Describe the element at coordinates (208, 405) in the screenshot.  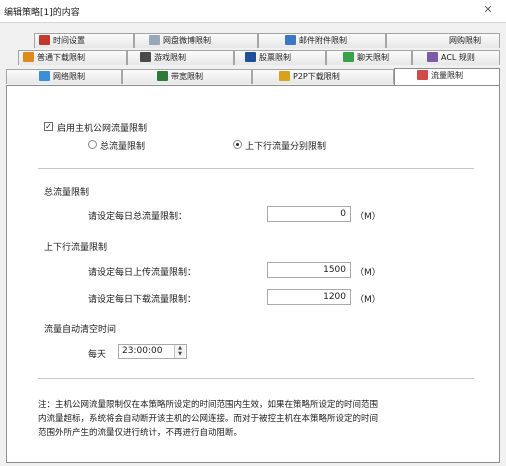
I see `note-line: 注：主机公网流量限制仅在本策略所设定的时间范围内生效，如果在策略所设定的时间范围` at that location.